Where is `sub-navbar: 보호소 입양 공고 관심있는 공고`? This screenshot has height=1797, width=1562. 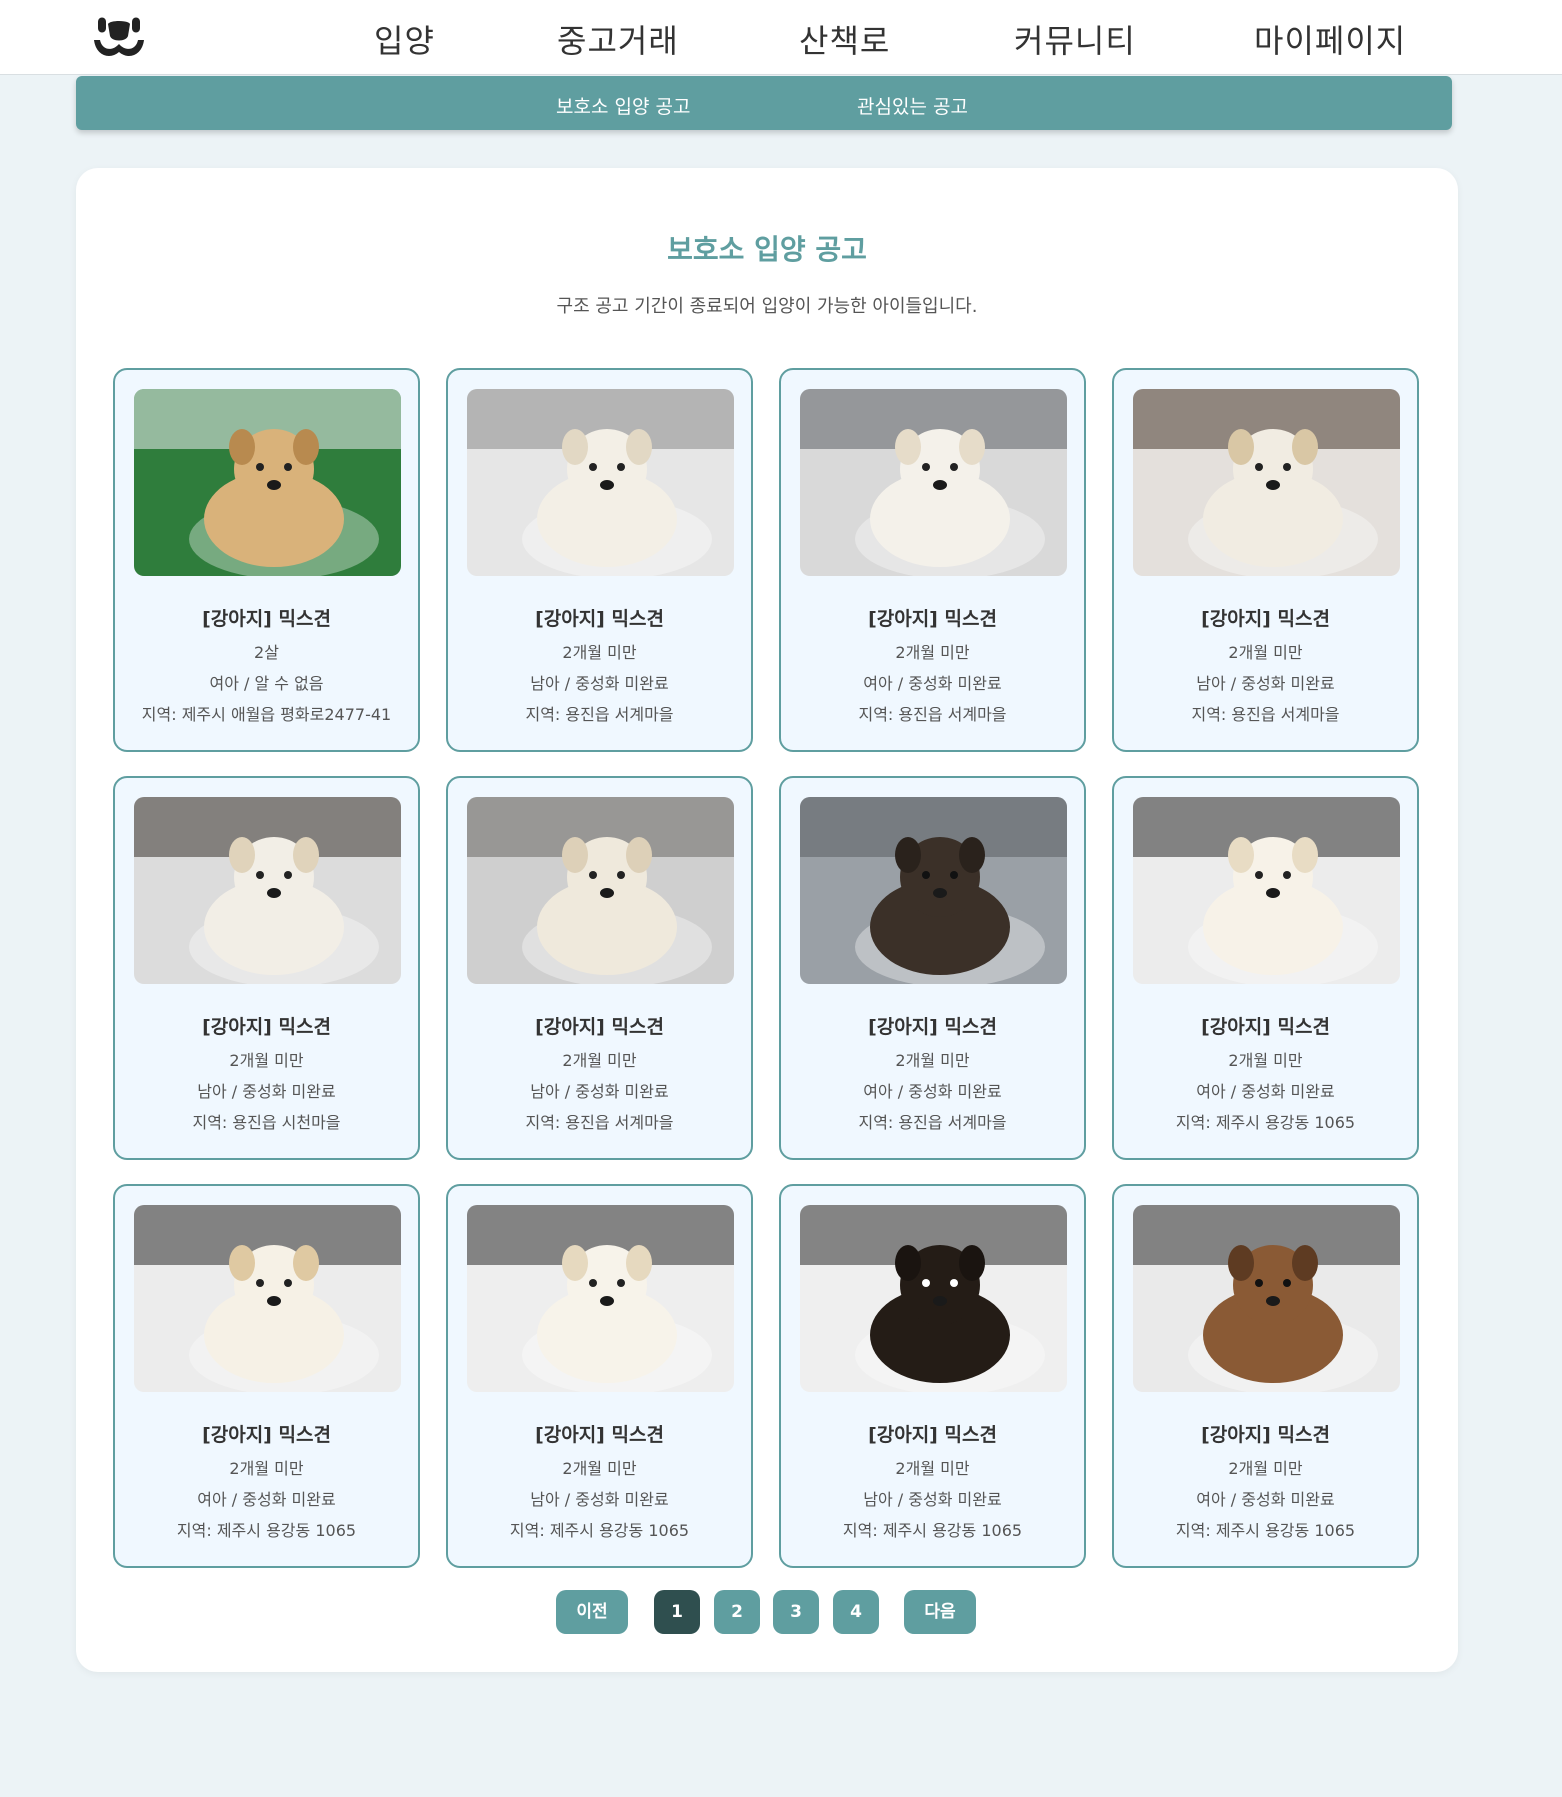
sub-navbar: 보호소 입양 공고 관심있는 공고 is located at coordinates (764, 103).